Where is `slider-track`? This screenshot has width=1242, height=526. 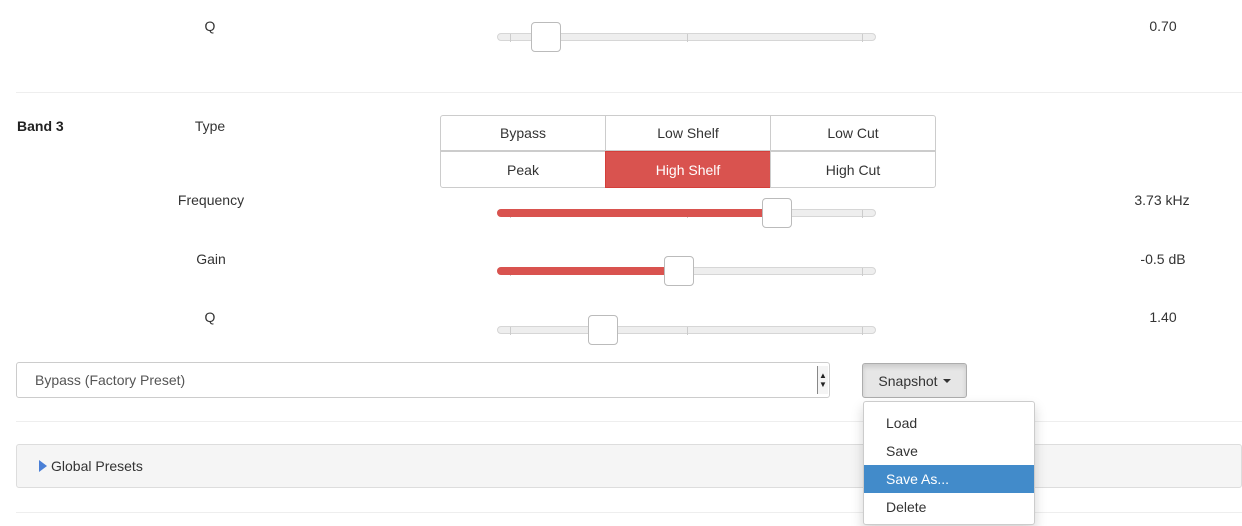
slider-track is located at coordinates (686, 330).